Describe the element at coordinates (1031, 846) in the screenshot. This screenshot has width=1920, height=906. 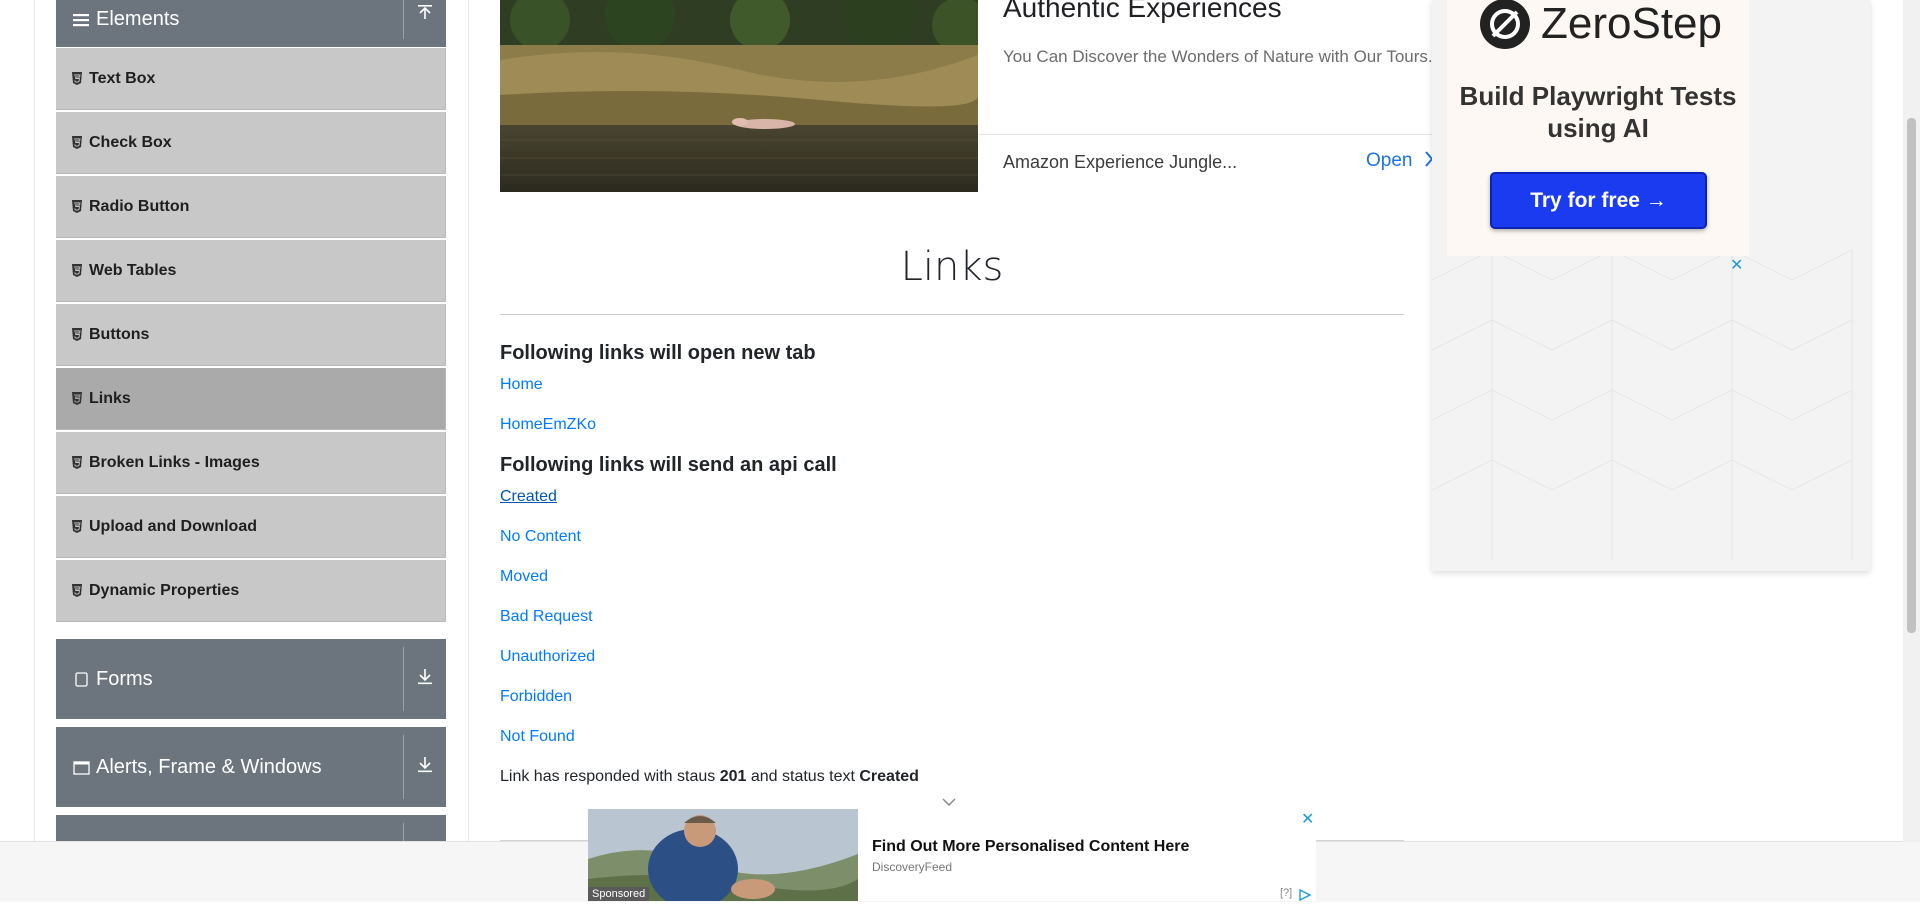
I see `bottom-ad-title: Find Out More Personalised Content Here` at that location.